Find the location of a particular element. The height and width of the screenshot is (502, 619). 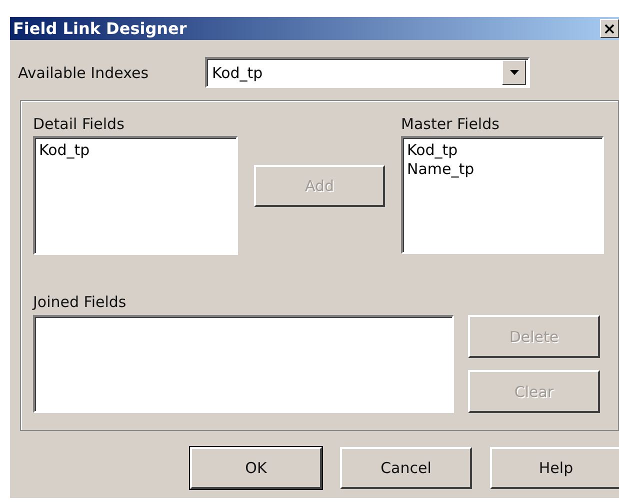

dialog-button: OK is located at coordinates (256, 468).